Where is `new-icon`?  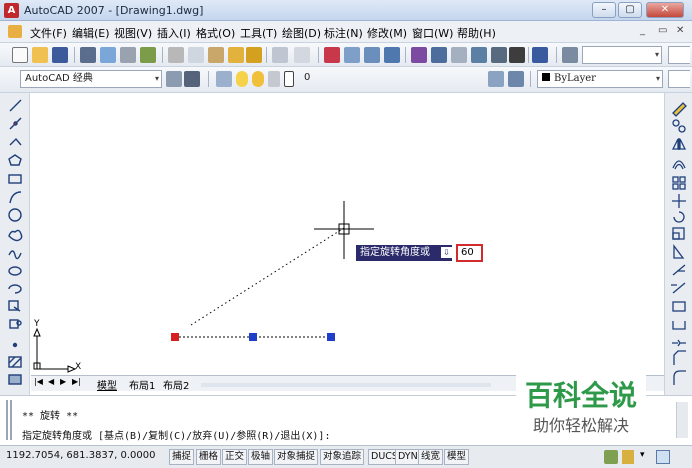
new-icon is located at coordinates (20, 55).